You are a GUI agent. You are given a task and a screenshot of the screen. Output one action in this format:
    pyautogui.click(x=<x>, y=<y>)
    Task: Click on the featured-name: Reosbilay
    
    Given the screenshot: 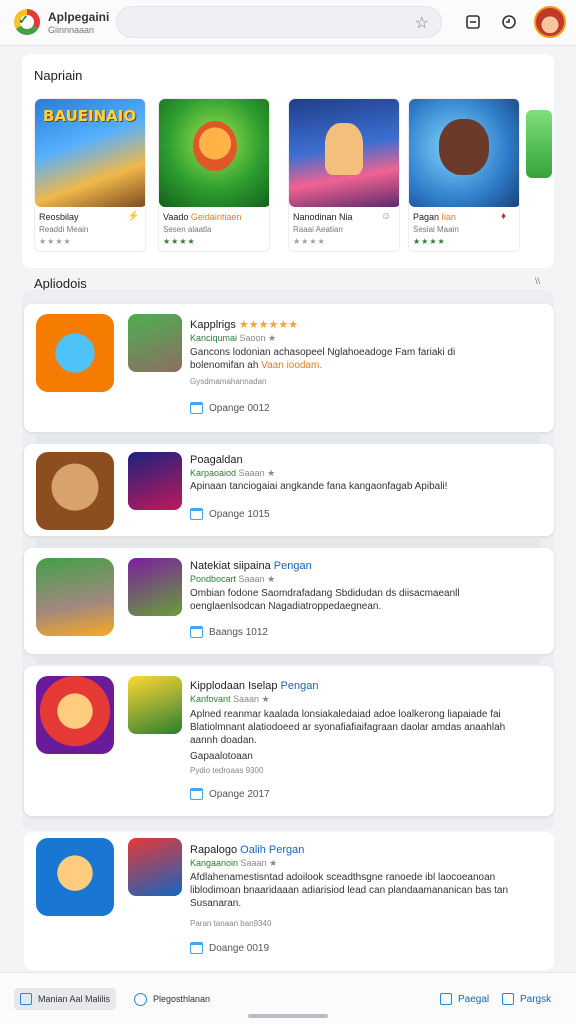 What is the action you would take?
    pyautogui.click(x=59, y=217)
    